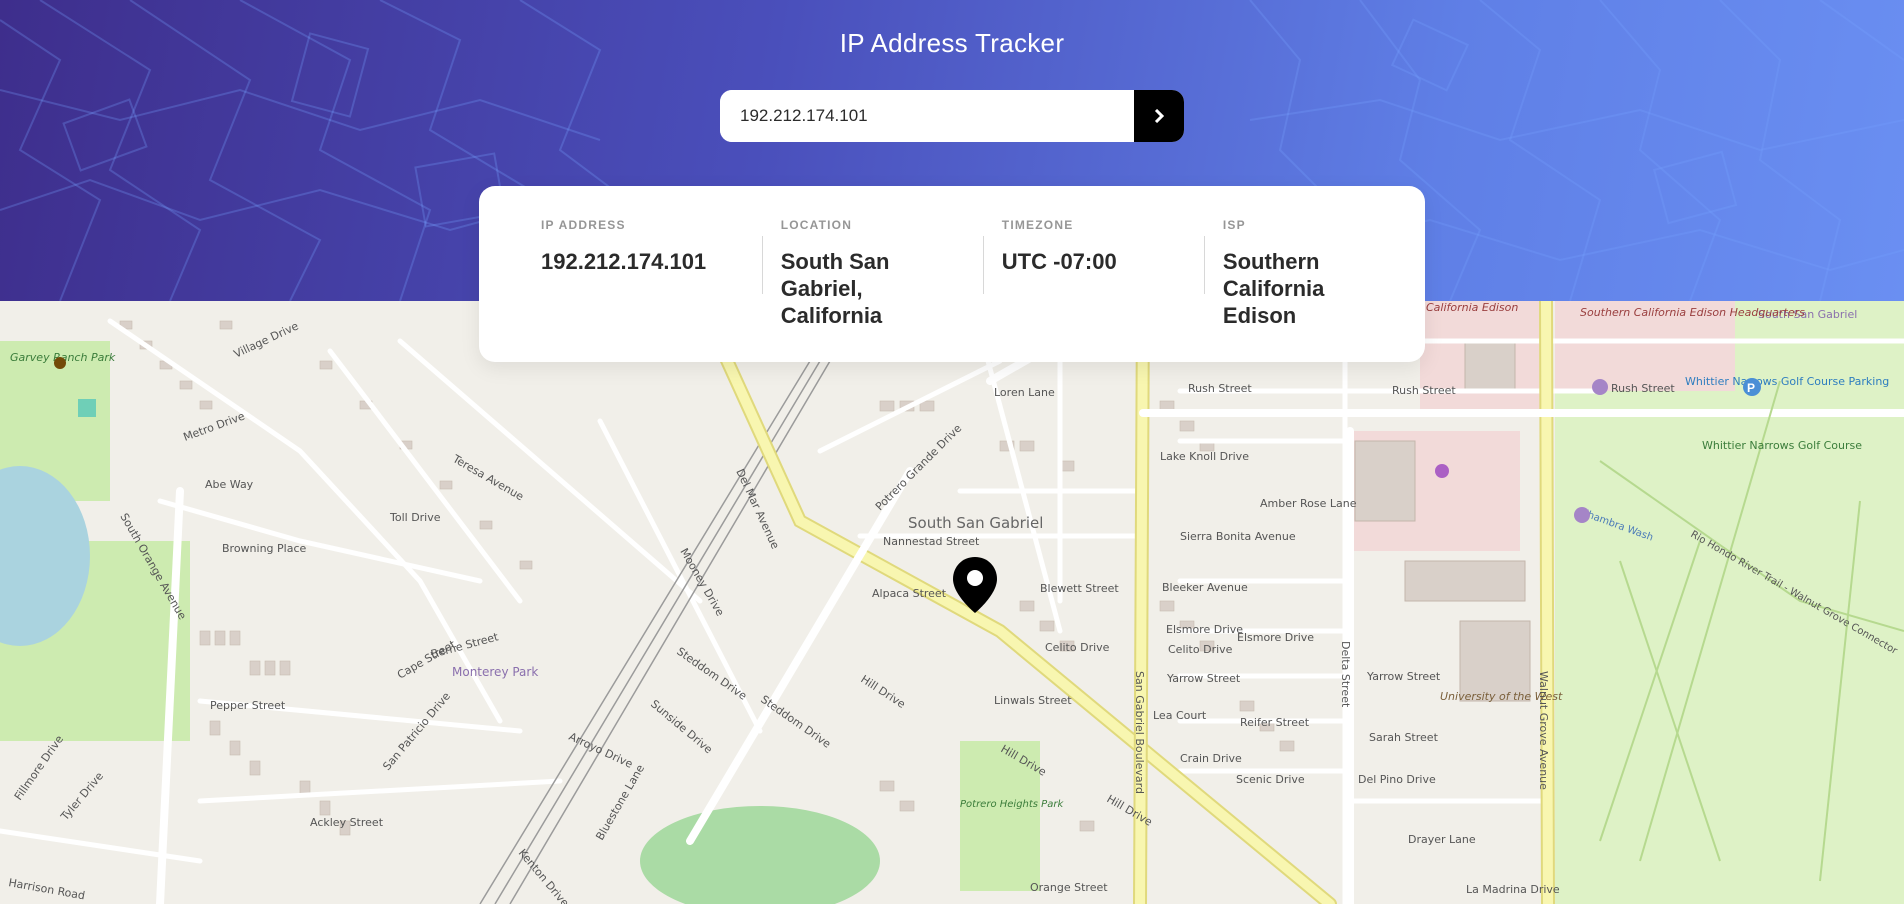 The height and width of the screenshot is (904, 1904). Describe the element at coordinates (46, 889) in the screenshot. I see `street-harrison: Harrison Road` at that location.